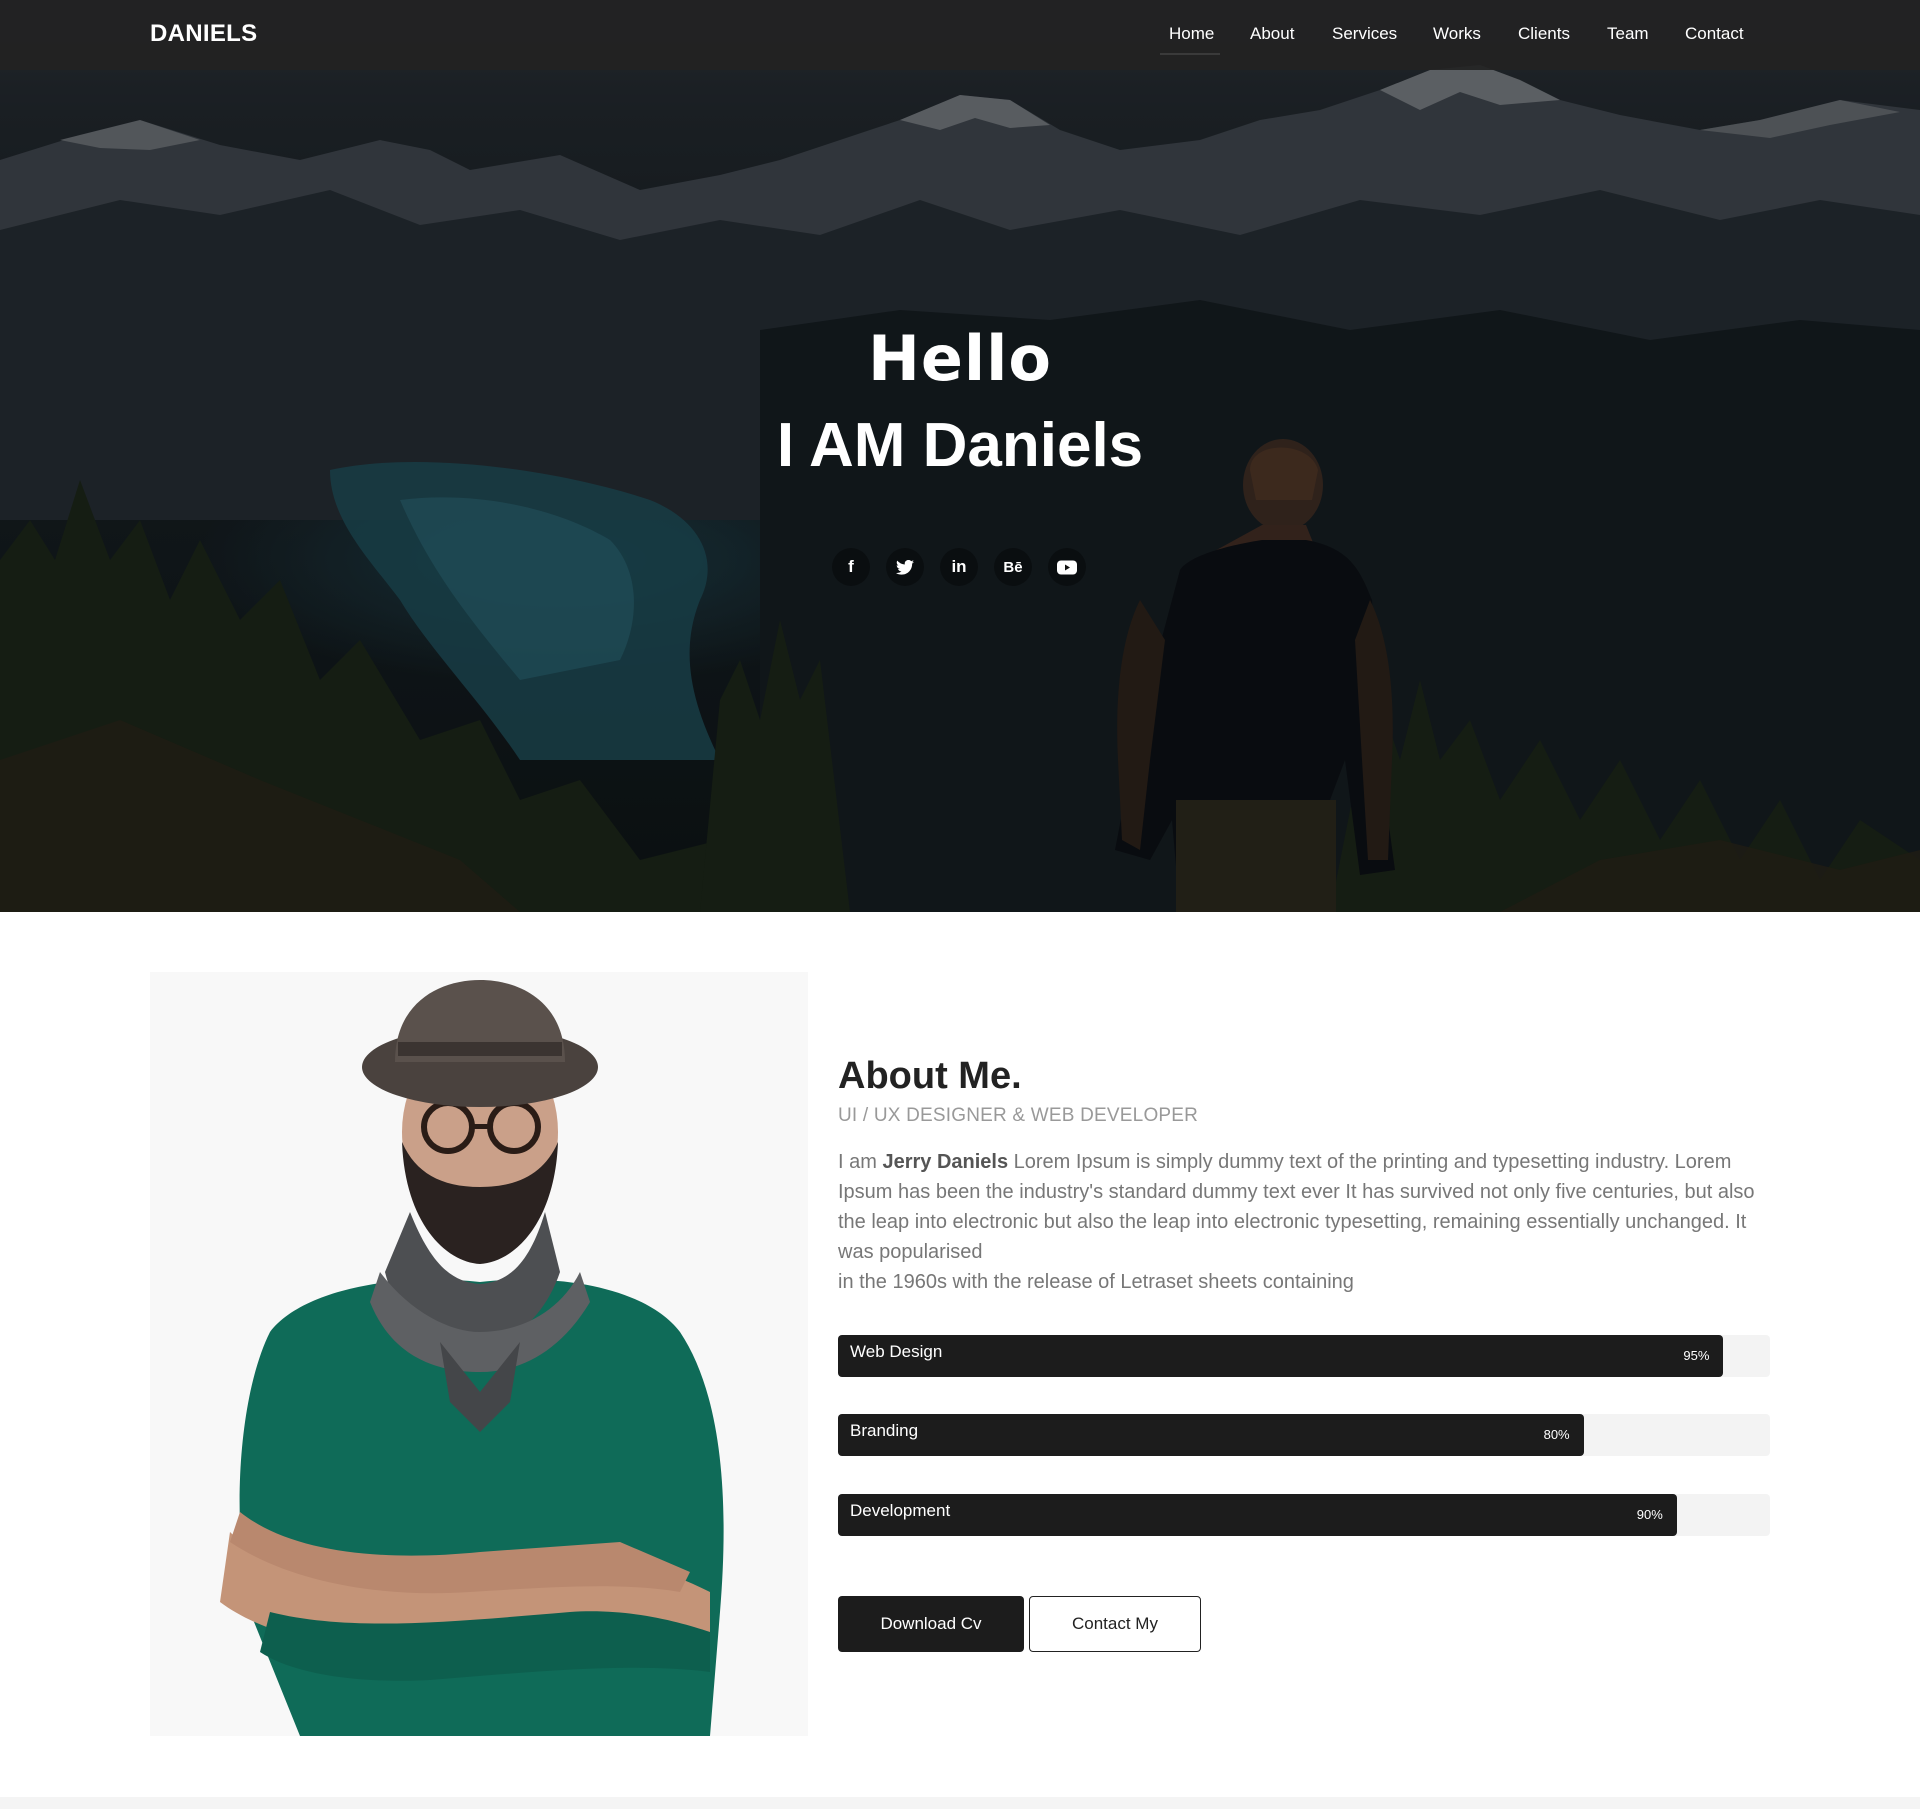  I want to click on social-links: f in Bē, so click(959, 567).